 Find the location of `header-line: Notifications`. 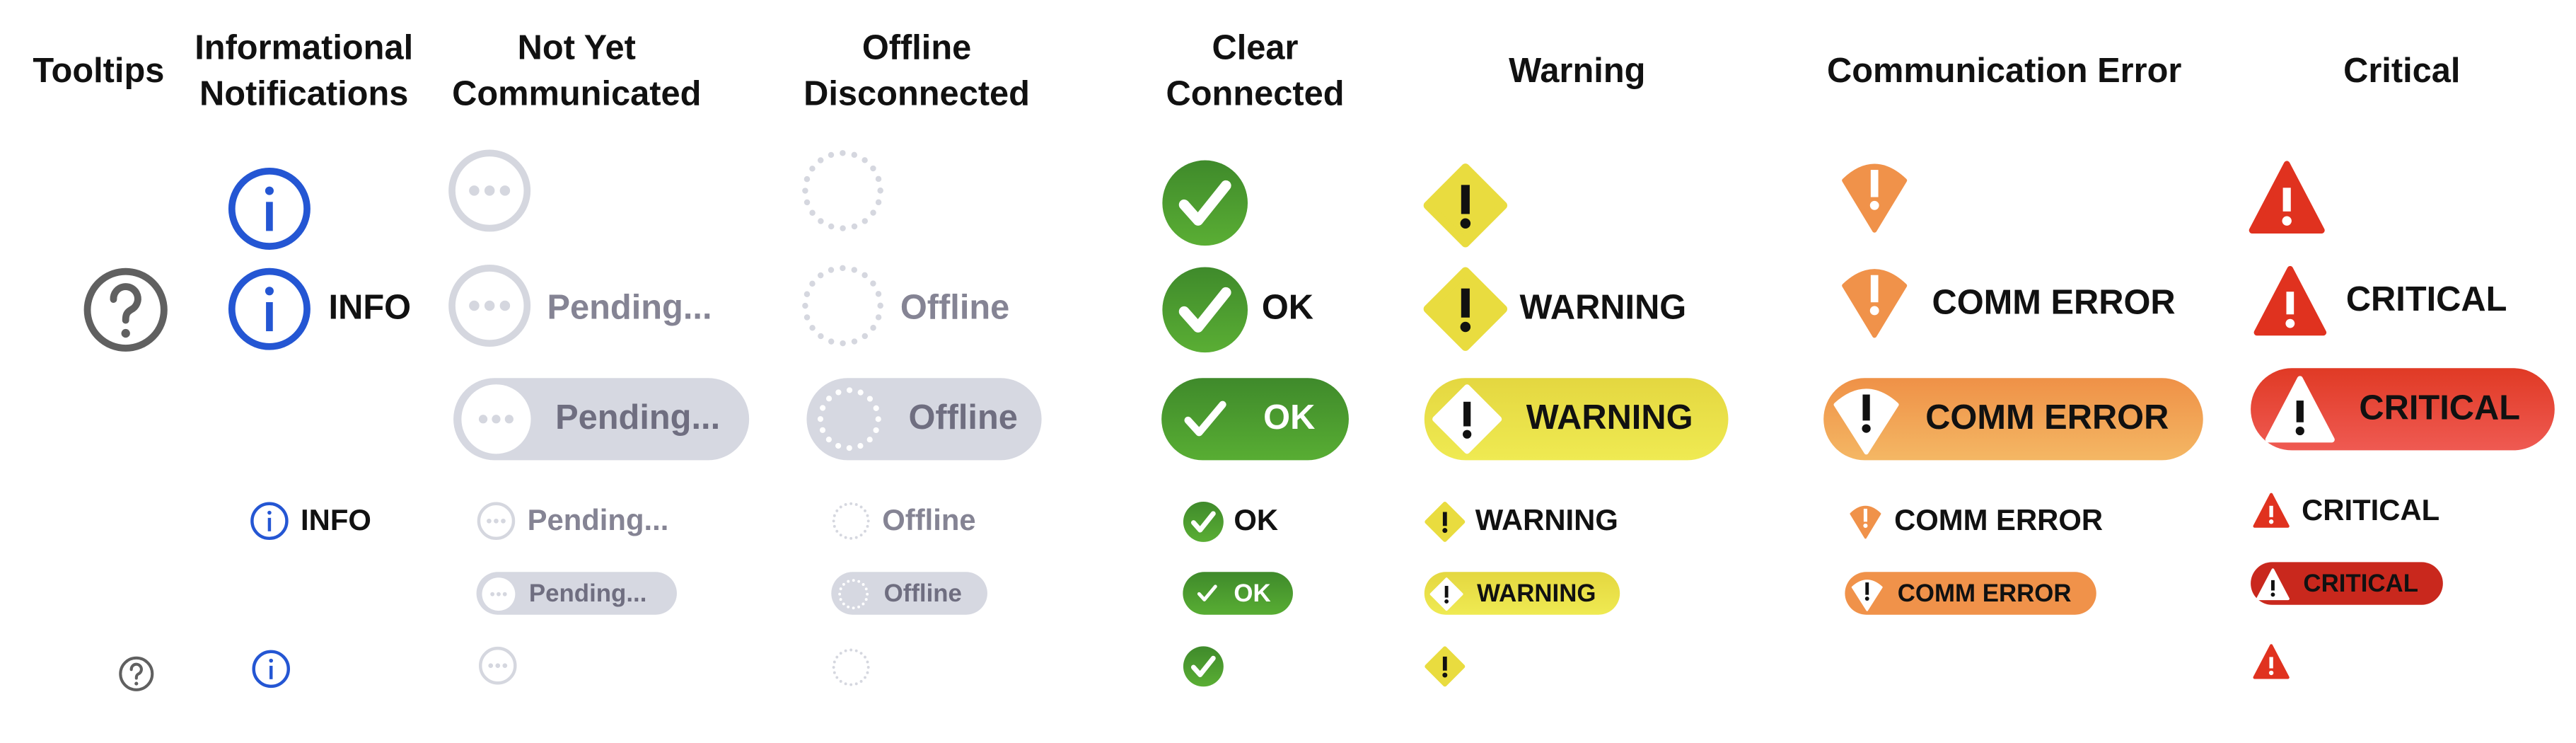

header-line: Notifications is located at coordinates (304, 94).